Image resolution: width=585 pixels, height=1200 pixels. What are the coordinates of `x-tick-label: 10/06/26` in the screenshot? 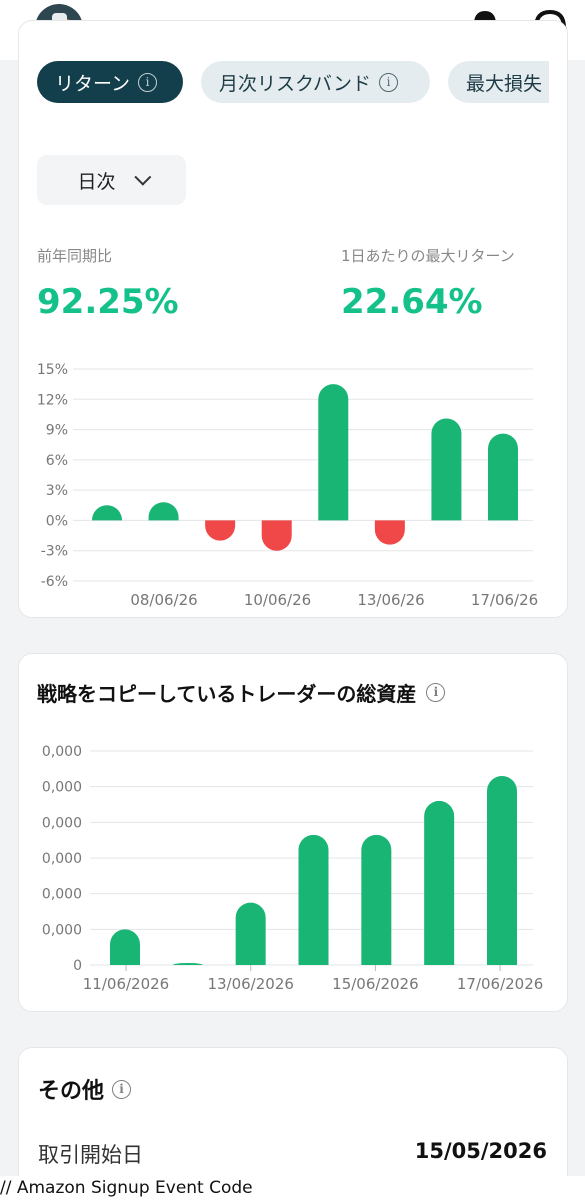 It's located at (277, 600).